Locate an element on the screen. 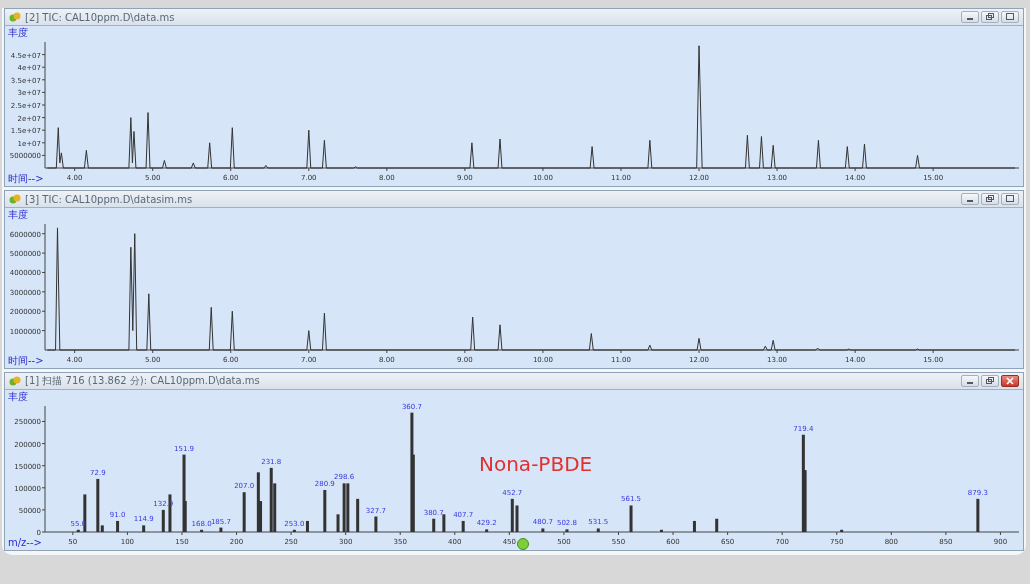  window-title: [1] 扫描 716 (13.862 分): CAL10ppm.D\data.ms is located at coordinates (142, 381).